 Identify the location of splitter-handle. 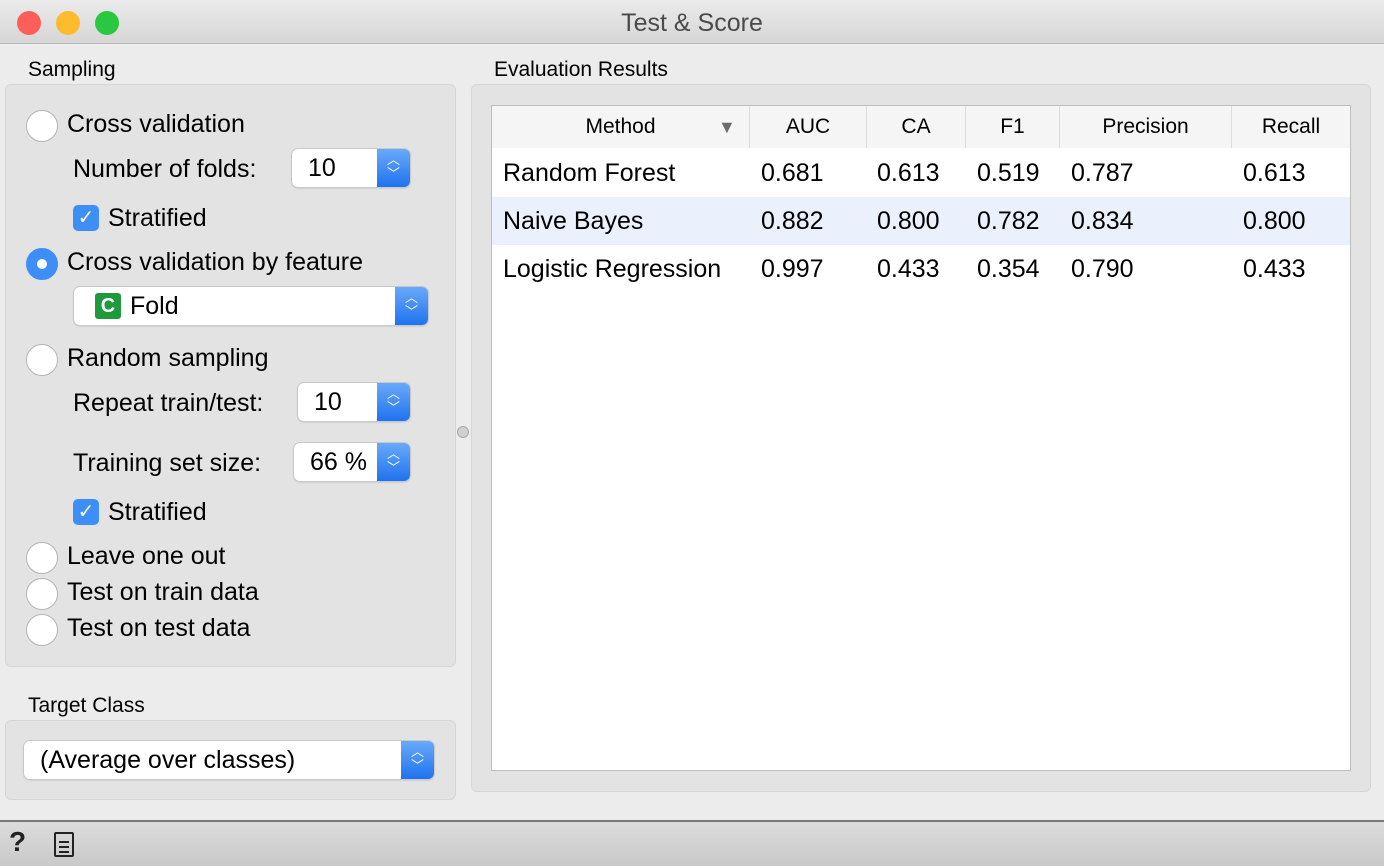
(463, 432).